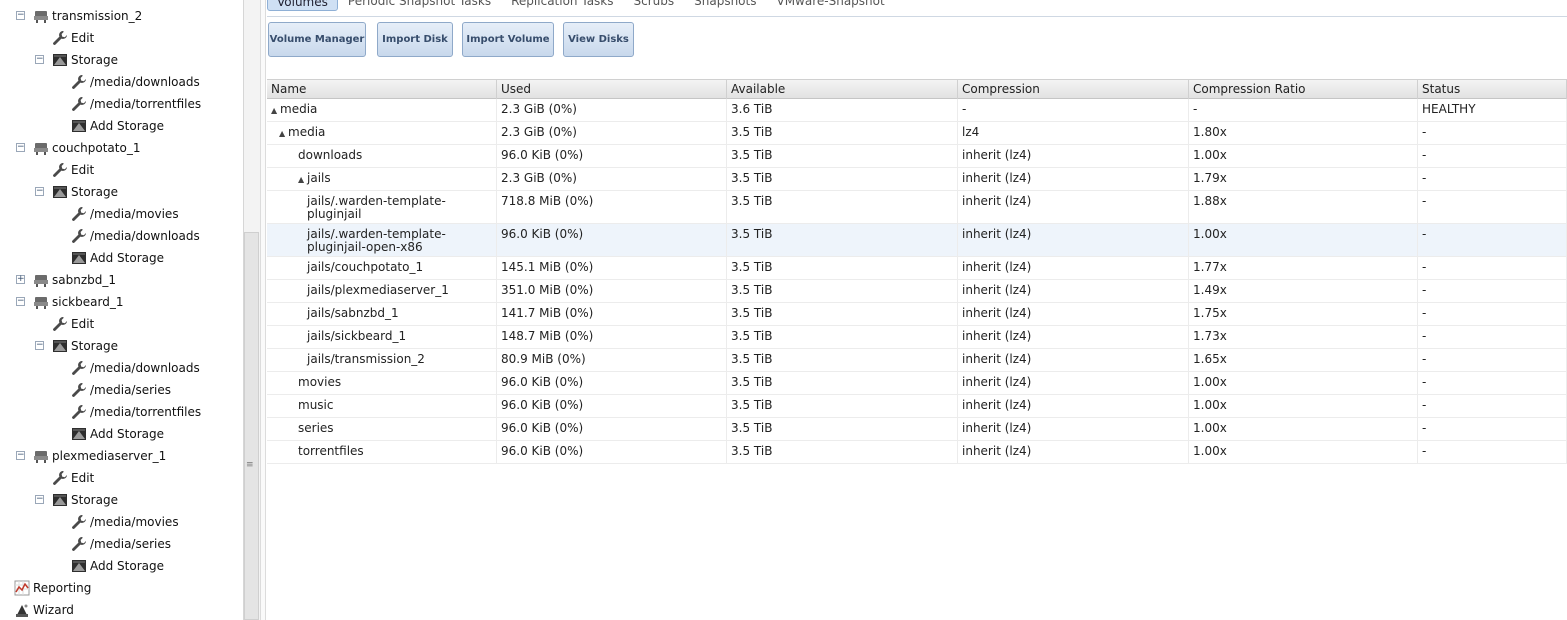 The width and height of the screenshot is (1567, 620). Describe the element at coordinates (382, 89) in the screenshot. I see `column-header-name: Name` at that location.